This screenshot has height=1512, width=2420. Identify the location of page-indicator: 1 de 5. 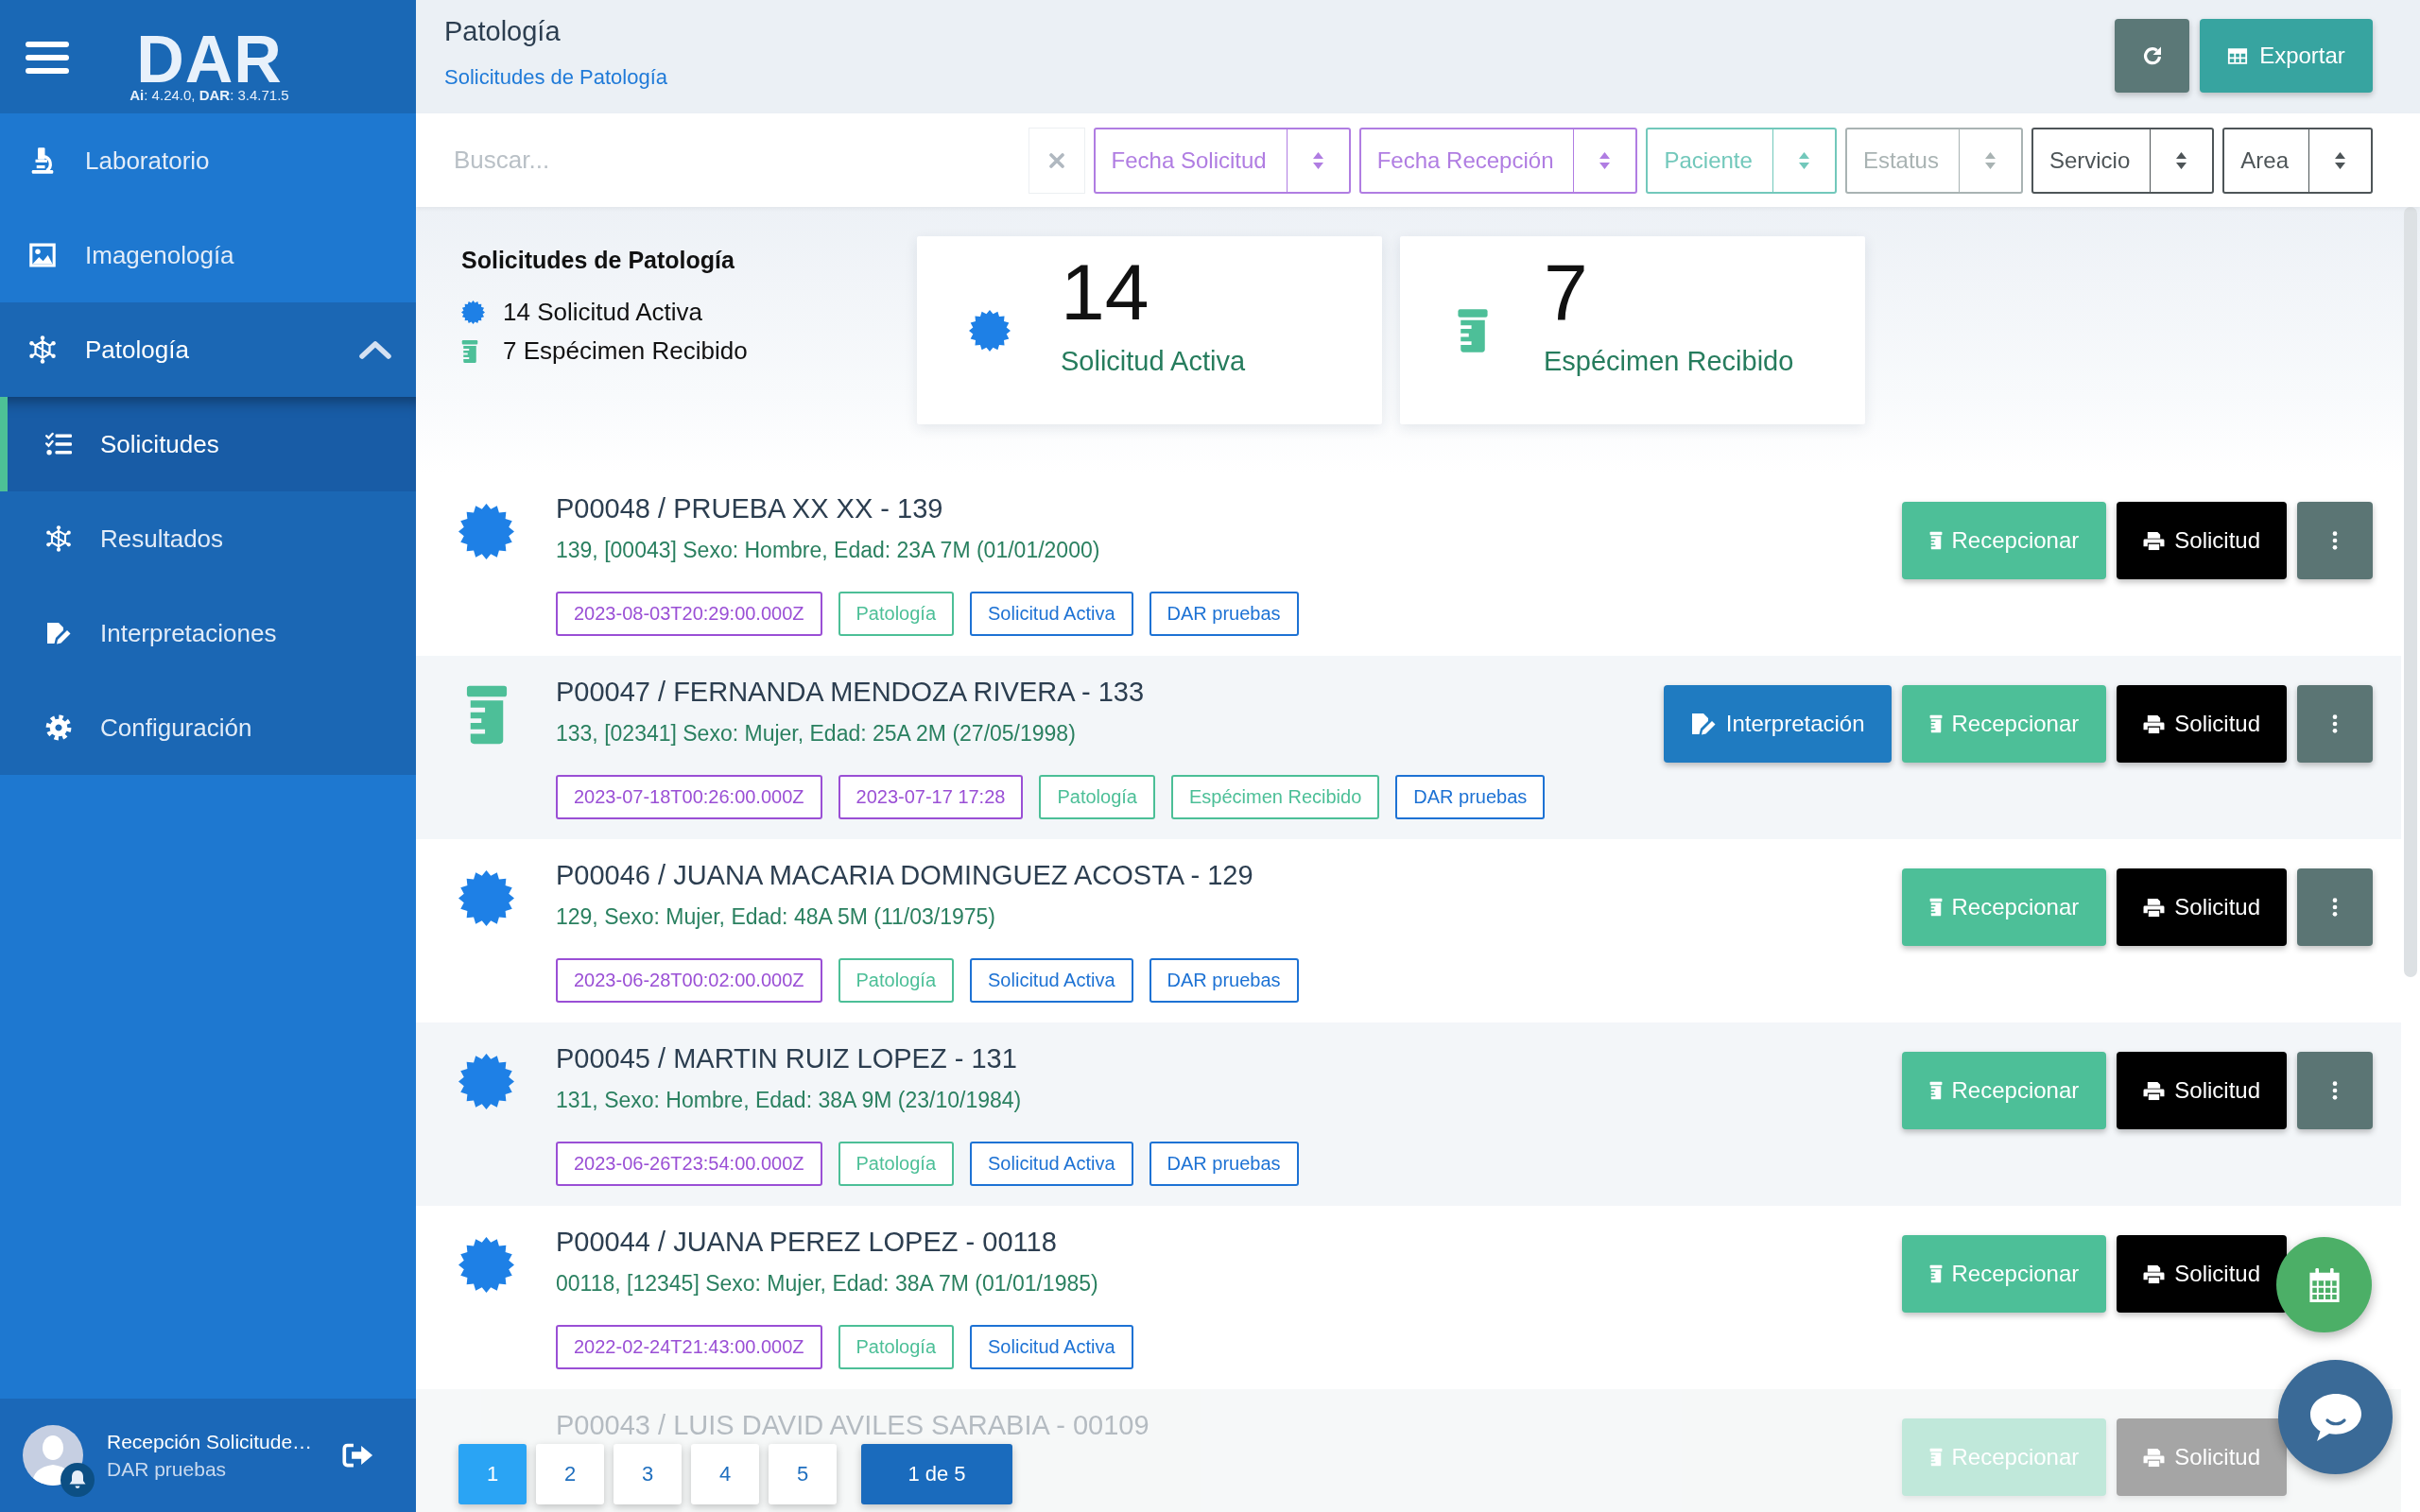
(936, 1474).